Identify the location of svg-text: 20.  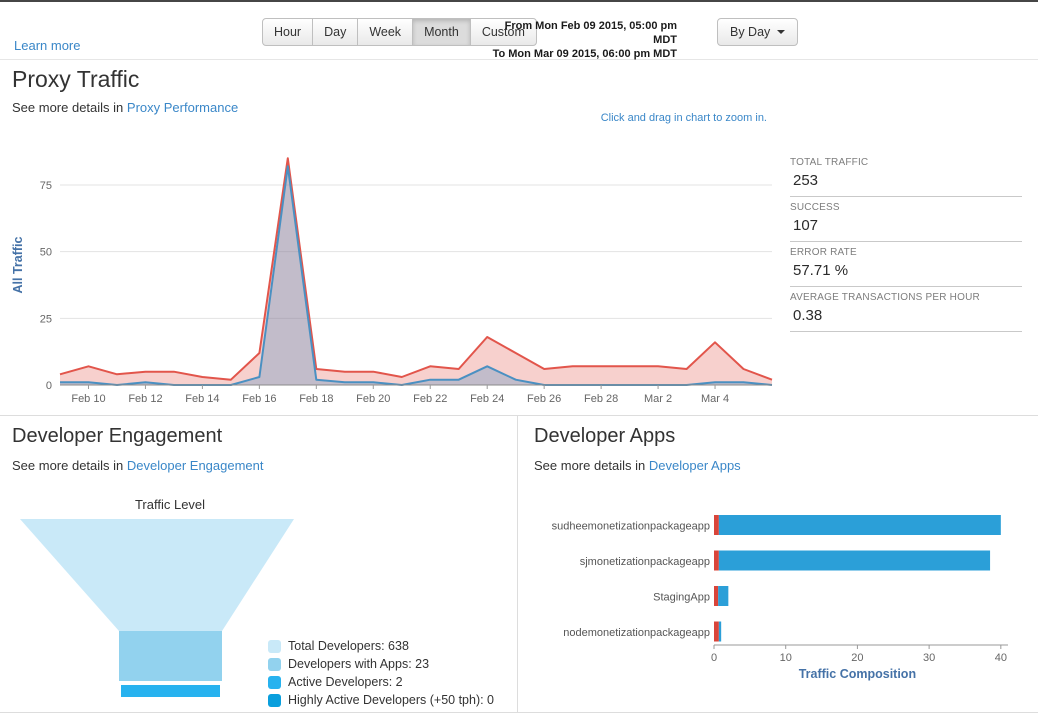
(857, 658).